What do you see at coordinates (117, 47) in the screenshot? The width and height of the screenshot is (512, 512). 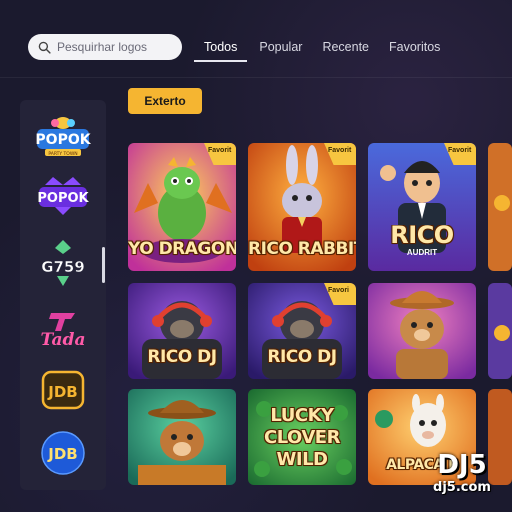 I see `search-input` at bounding box center [117, 47].